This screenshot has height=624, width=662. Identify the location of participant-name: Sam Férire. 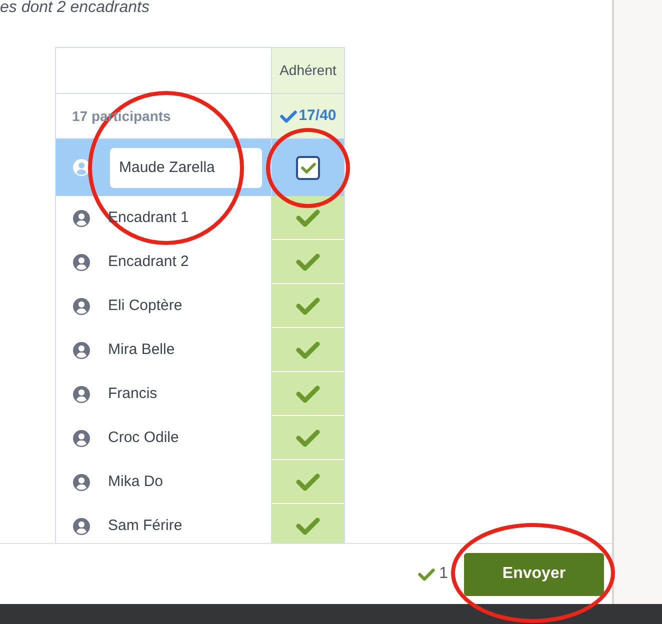
(145, 526).